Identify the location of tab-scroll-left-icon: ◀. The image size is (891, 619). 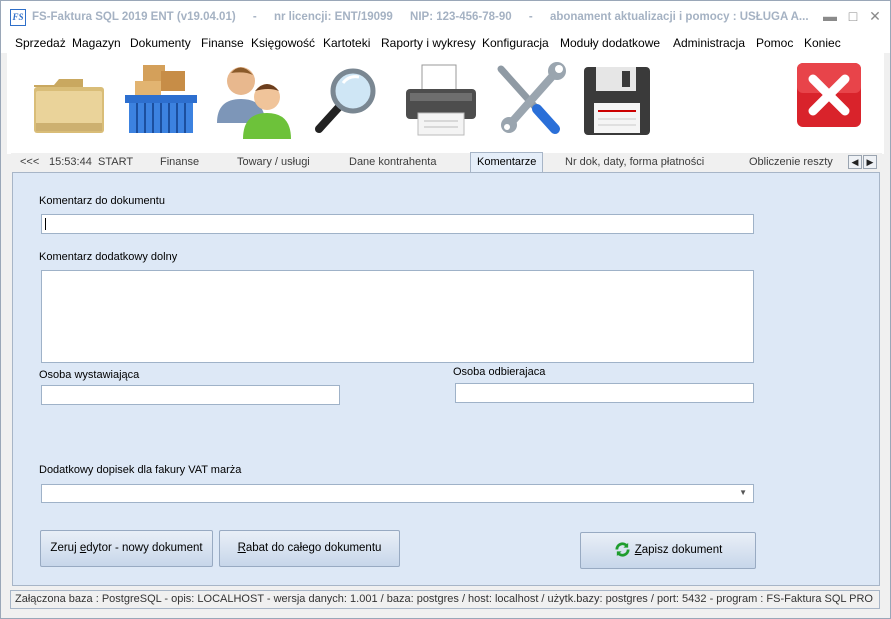
(855, 162).